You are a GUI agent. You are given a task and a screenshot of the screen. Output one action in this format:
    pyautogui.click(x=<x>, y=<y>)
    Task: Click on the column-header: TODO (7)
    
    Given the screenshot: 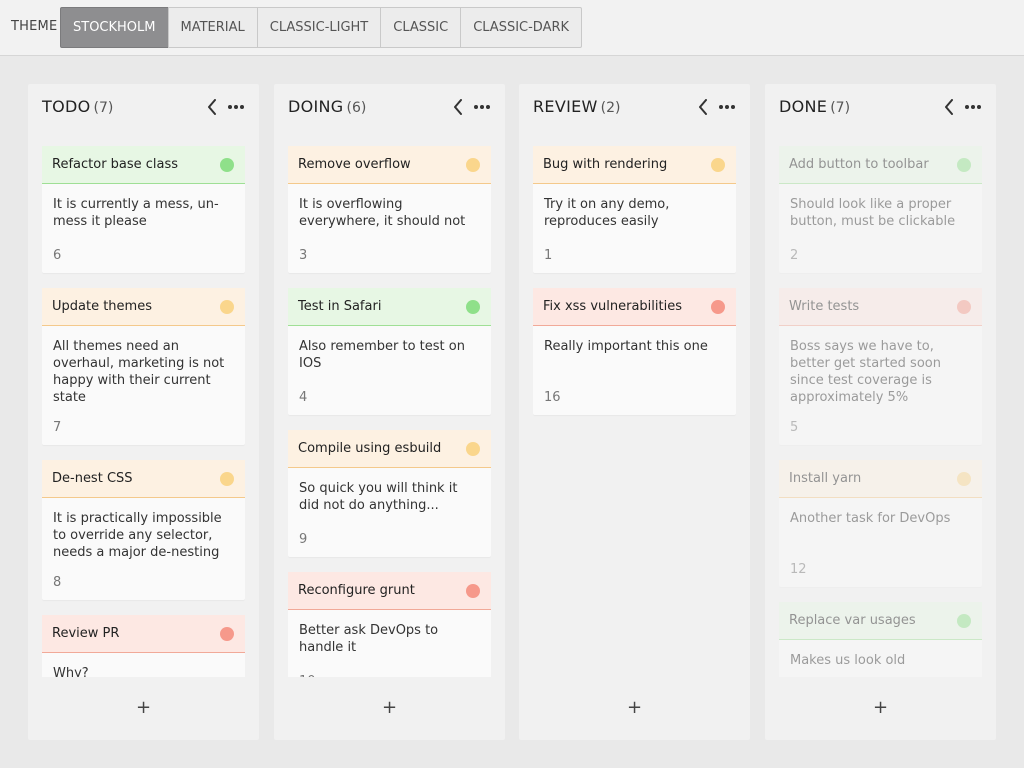 What is the action you would take?
    pyautogui.click(x=144, y=109)
    